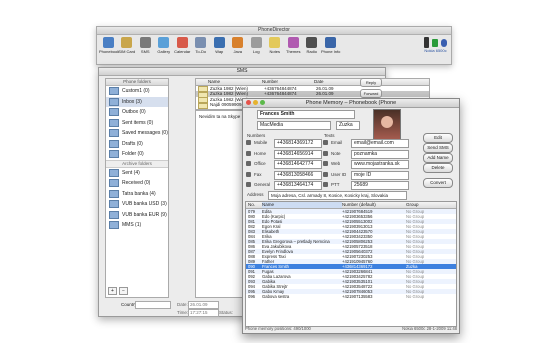 The image size is (550, 343). What do you see at coordinates (203, 105) in the screenshot?
I see `envelope-icon` at bounding box center [203, 105].